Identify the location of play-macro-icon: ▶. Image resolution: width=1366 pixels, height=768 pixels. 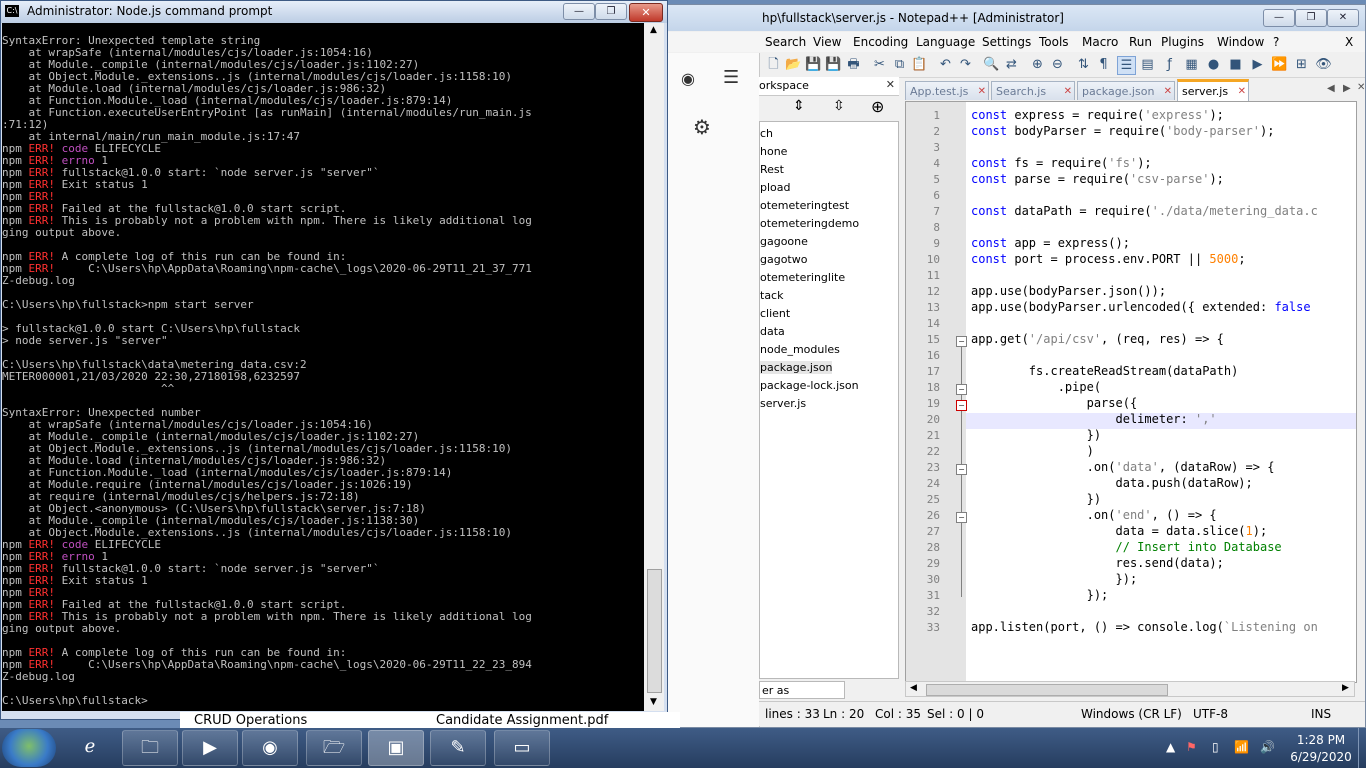
(1257, 64).